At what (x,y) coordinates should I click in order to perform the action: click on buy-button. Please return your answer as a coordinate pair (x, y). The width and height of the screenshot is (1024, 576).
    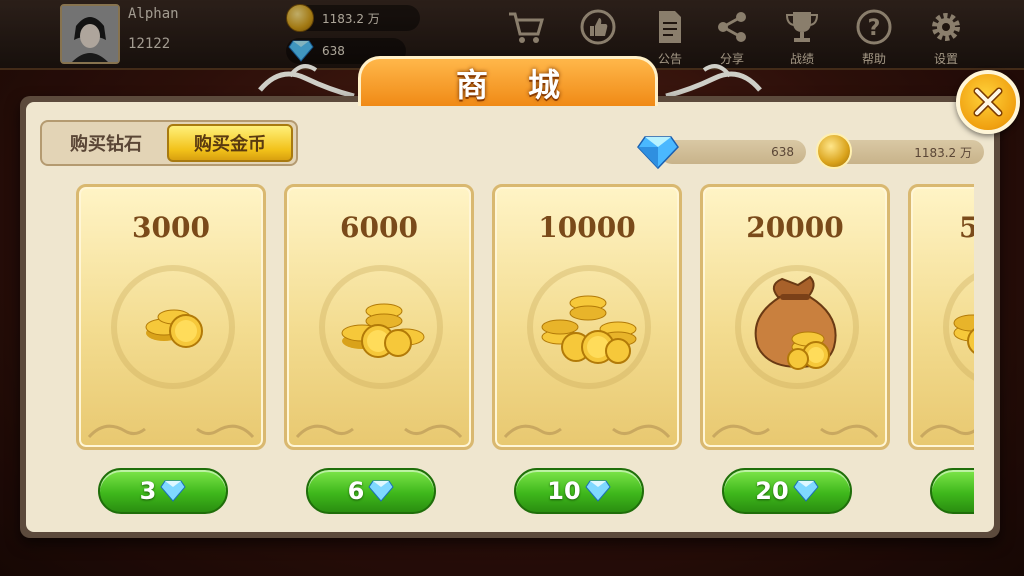
    Looking at the image, I should click on (952, 491).